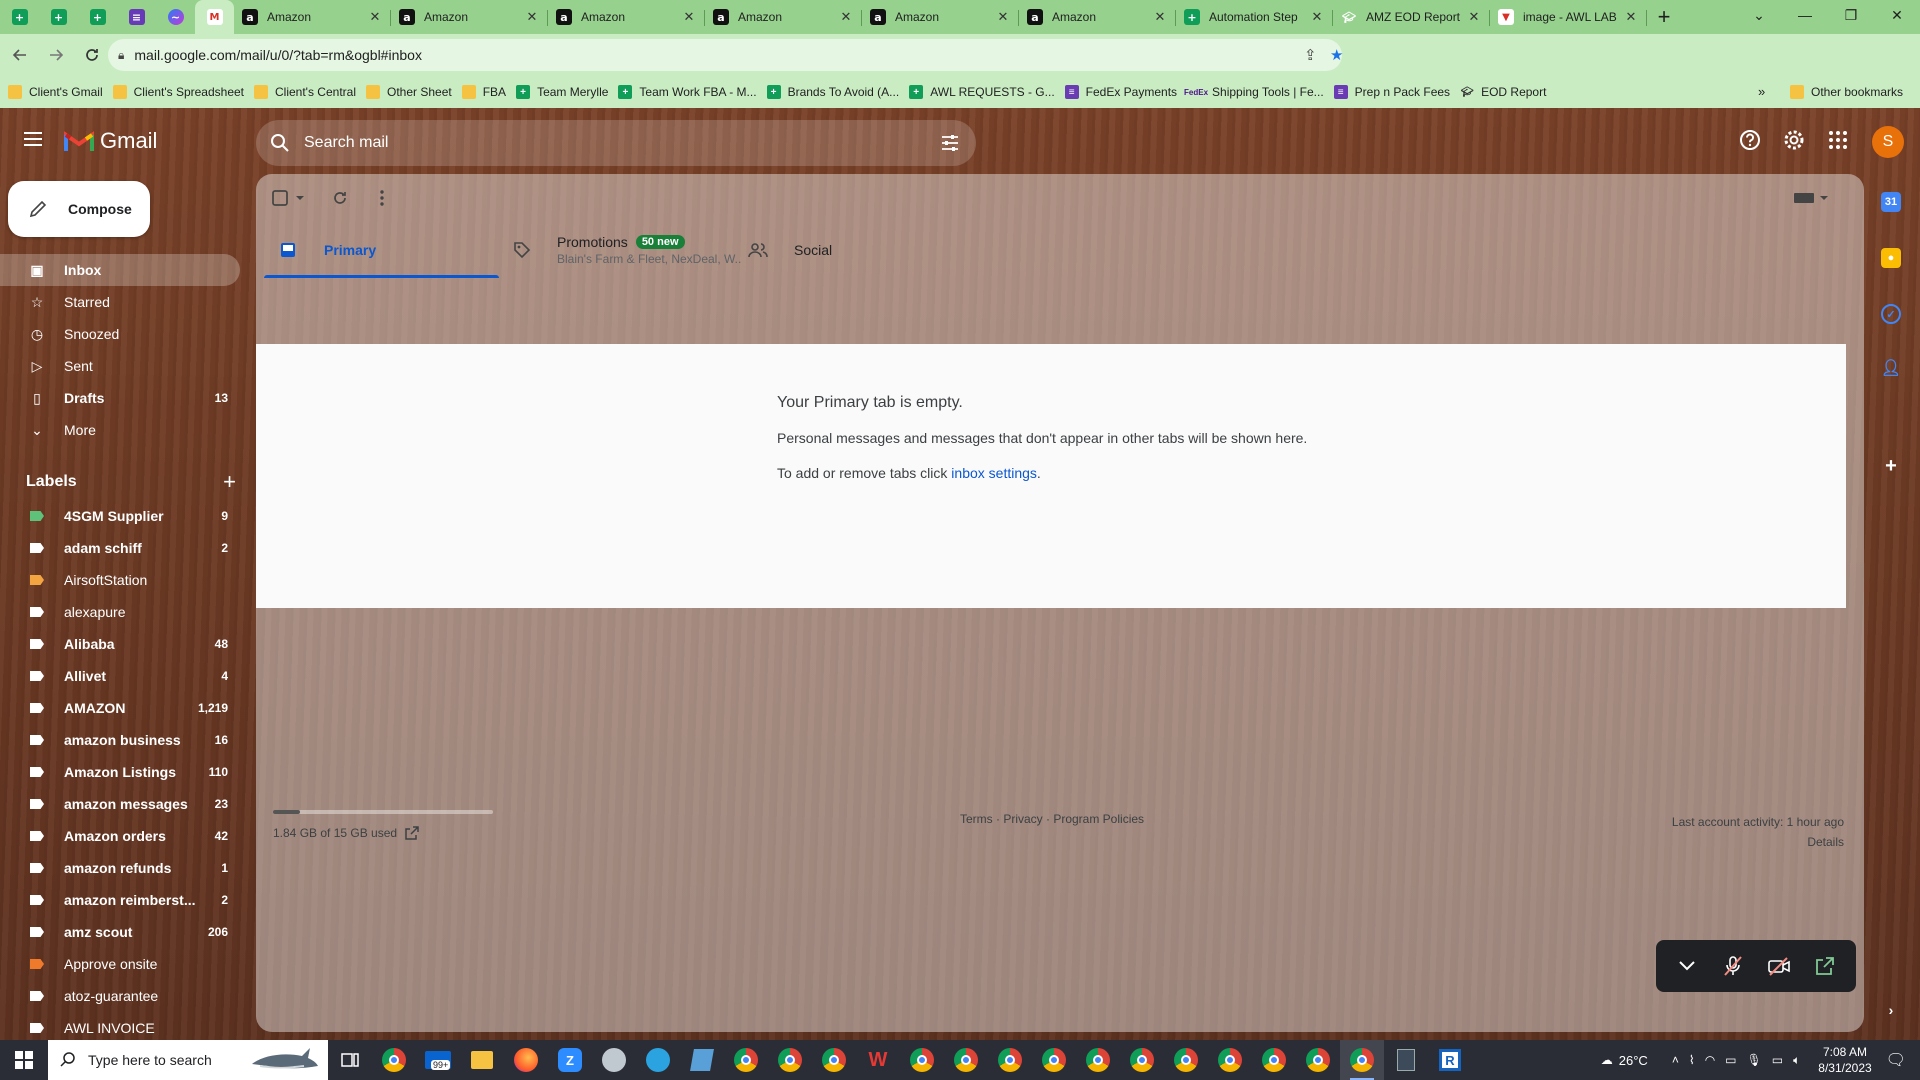  Describe the element at coordinates (878, 1060) in the screenshot. I see `taskbar-wps: W` at that location.